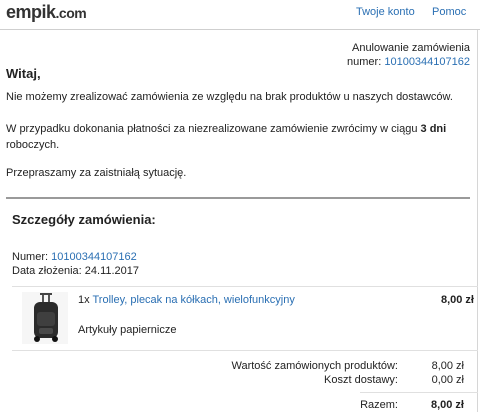 The height and width of the screenshot is (412, 480). I want to click on order-number-link: 10100344107162, so click(427, 62).